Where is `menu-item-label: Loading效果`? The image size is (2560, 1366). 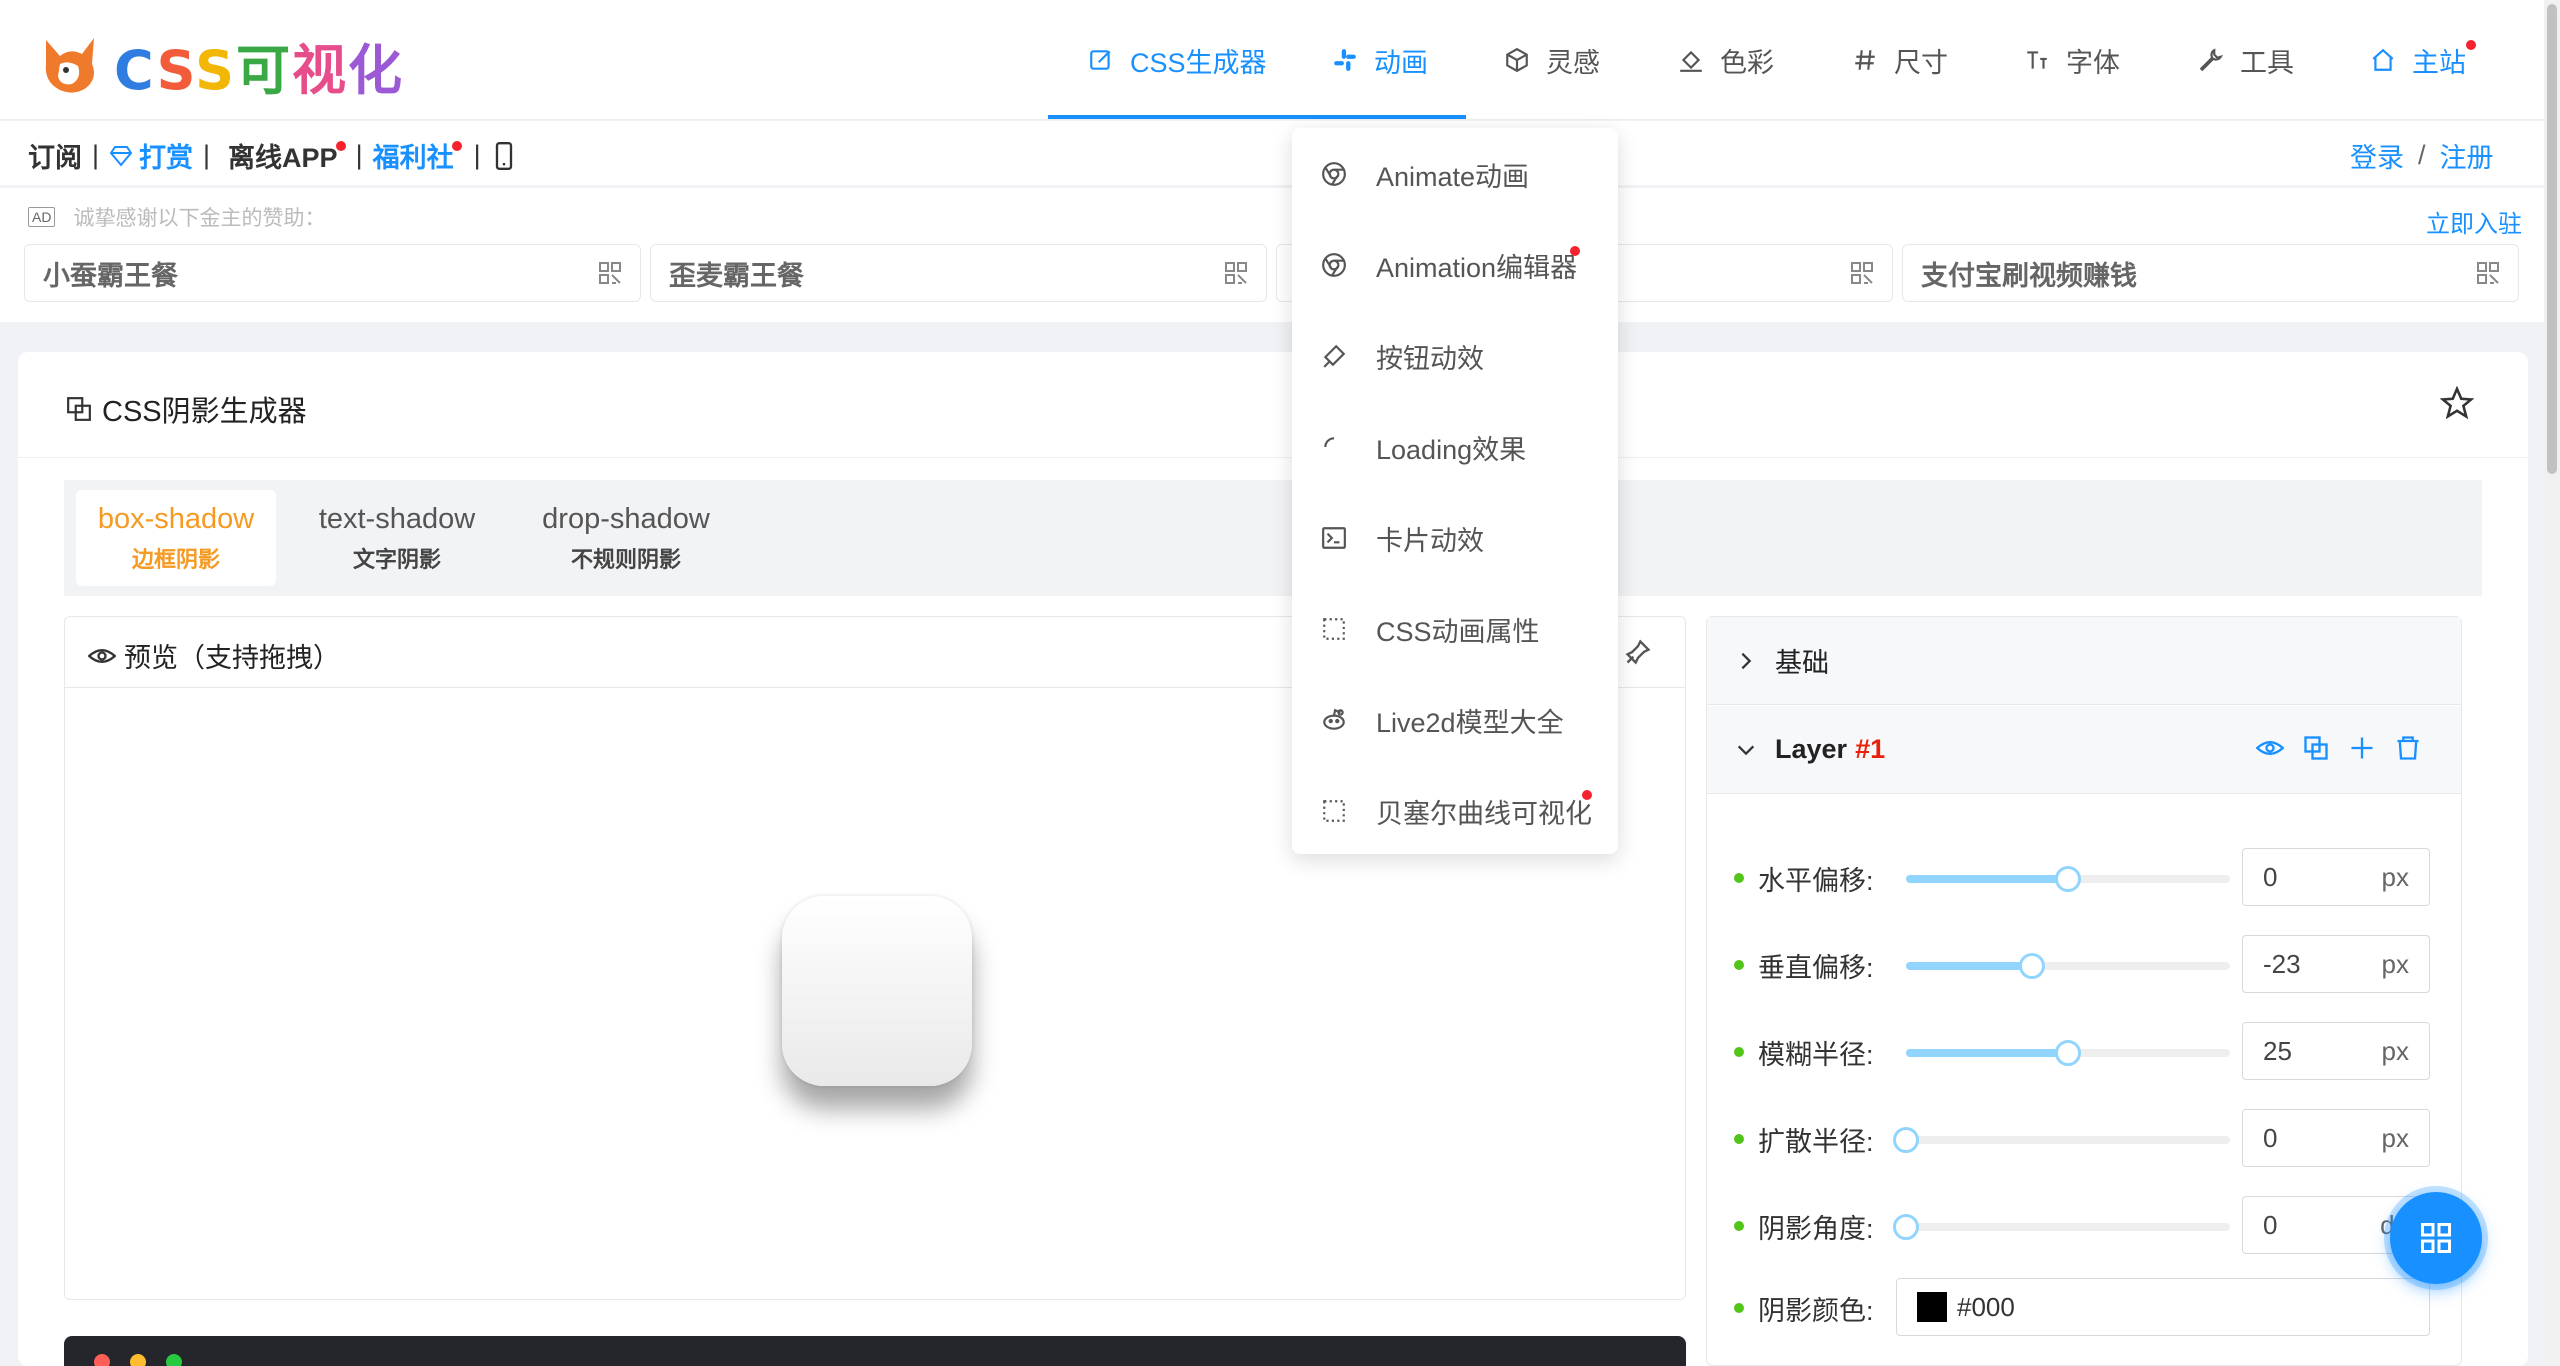
menu-item-label: Loading效果 is located at coordinates (1451, 449).